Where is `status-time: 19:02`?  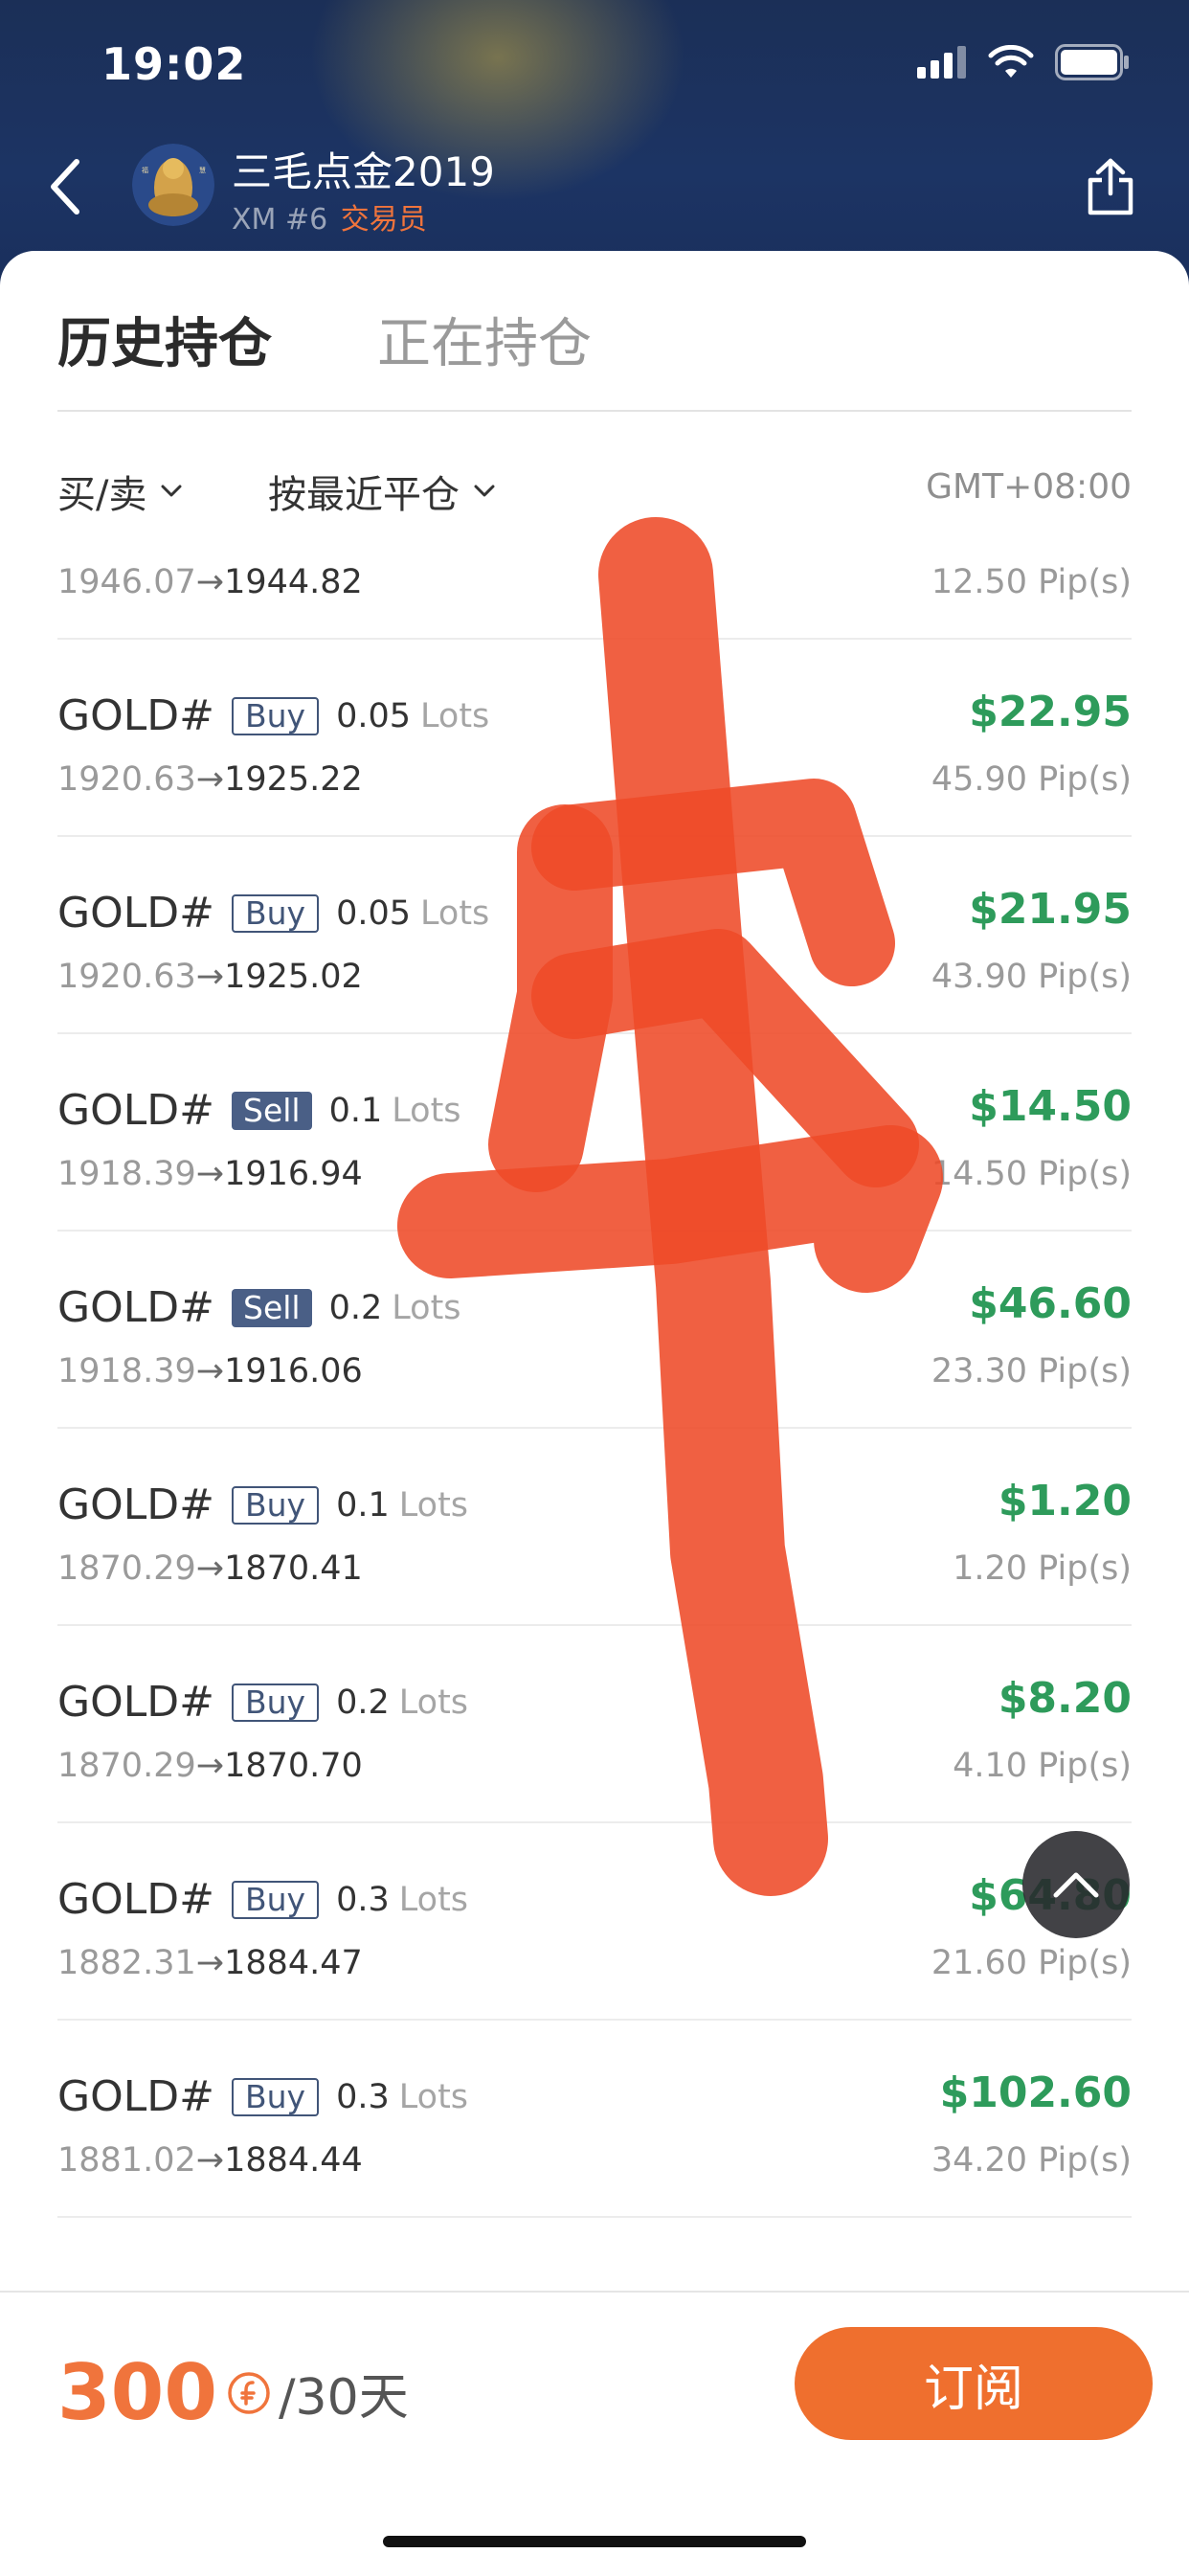
status-time: 19:02 is located at coordinates (174, 64).